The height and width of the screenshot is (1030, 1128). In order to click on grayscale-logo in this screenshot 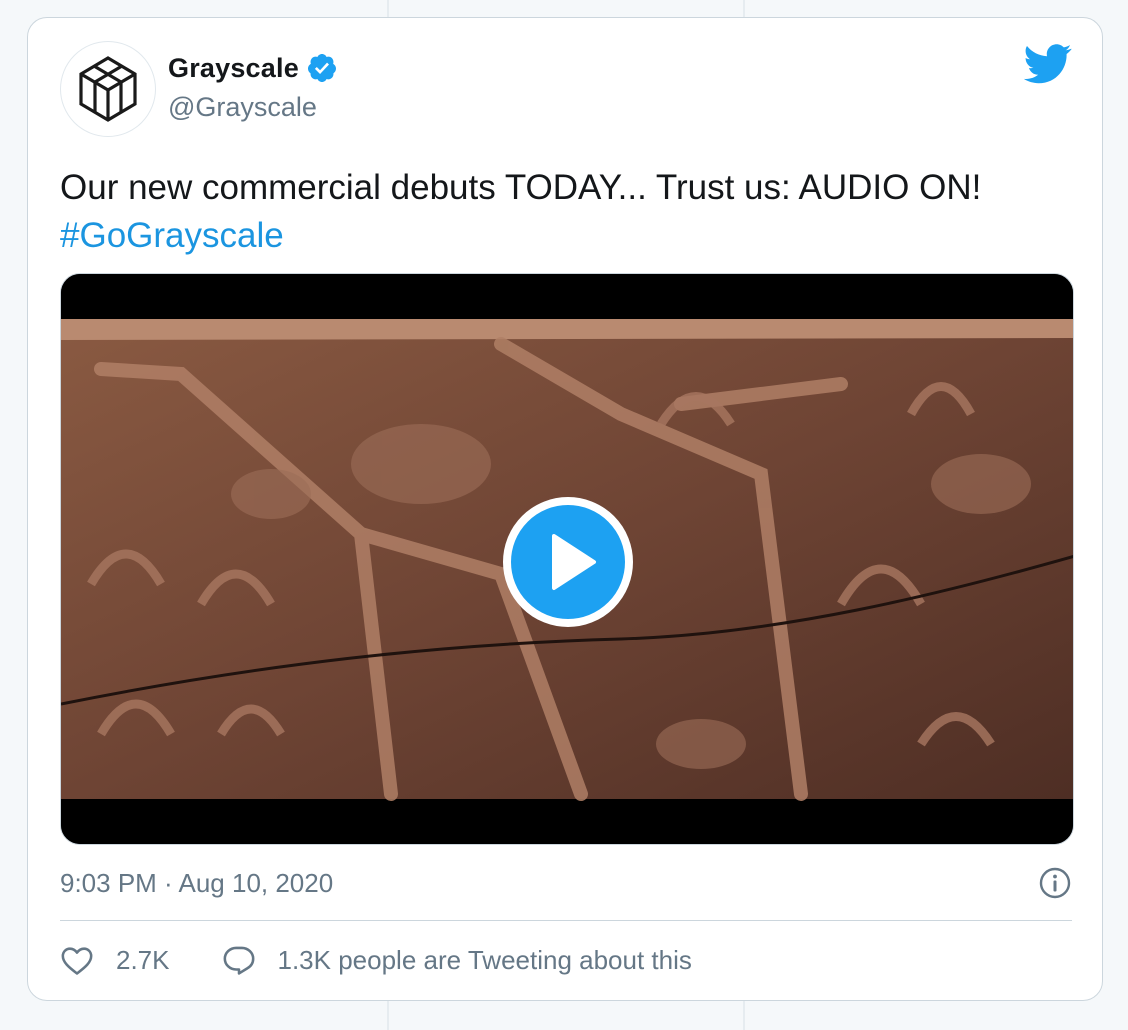, I will do `click(108, 89)`.